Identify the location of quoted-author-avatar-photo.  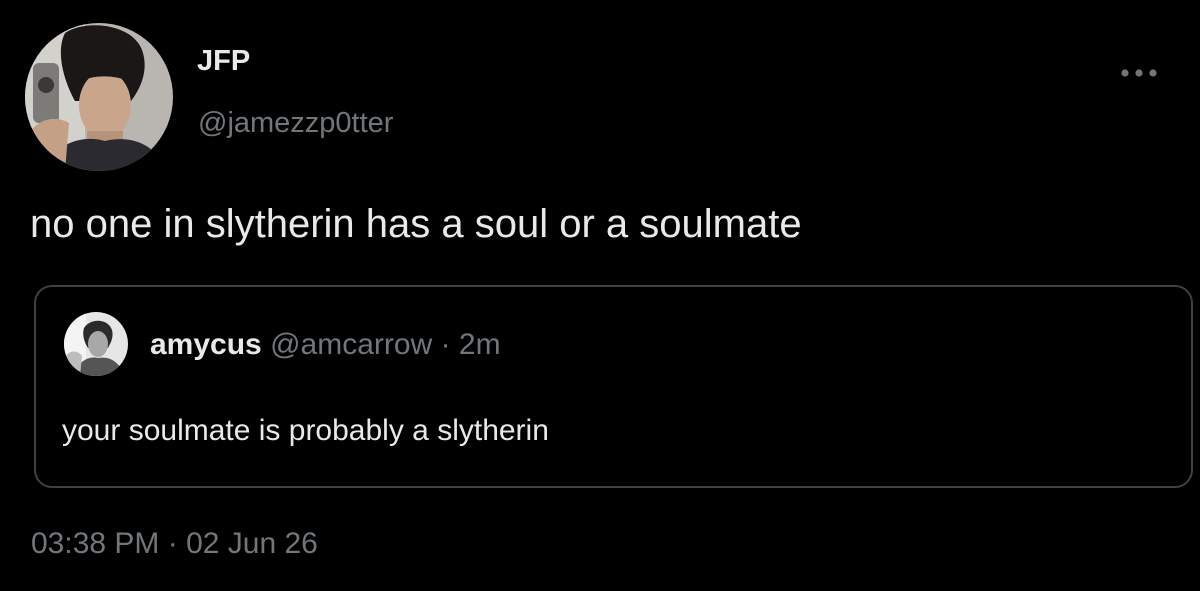
(96, 344).